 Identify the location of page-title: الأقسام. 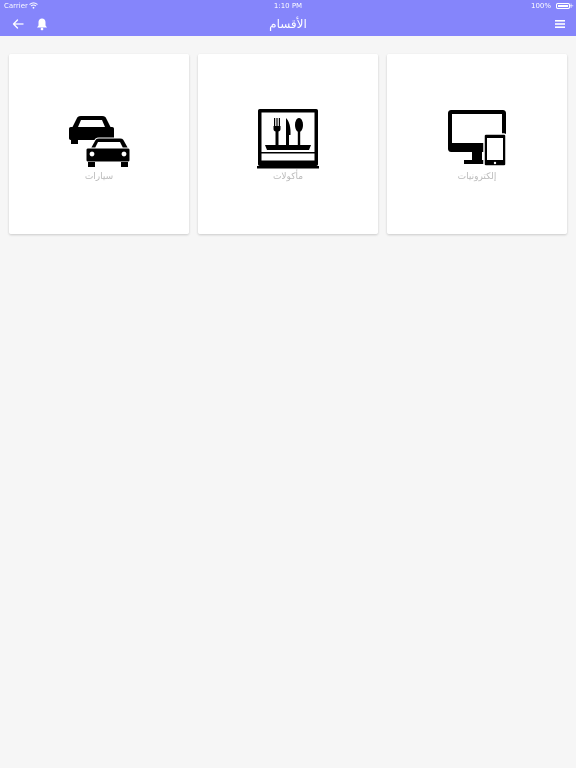
(288, 24).